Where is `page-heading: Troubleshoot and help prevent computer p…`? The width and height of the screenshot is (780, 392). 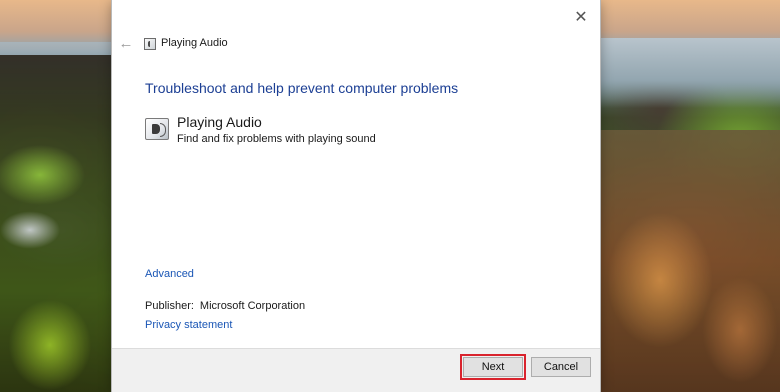
page-heading: Troubleshoot and help prevent computer p… is located at coordinates (302, 88).